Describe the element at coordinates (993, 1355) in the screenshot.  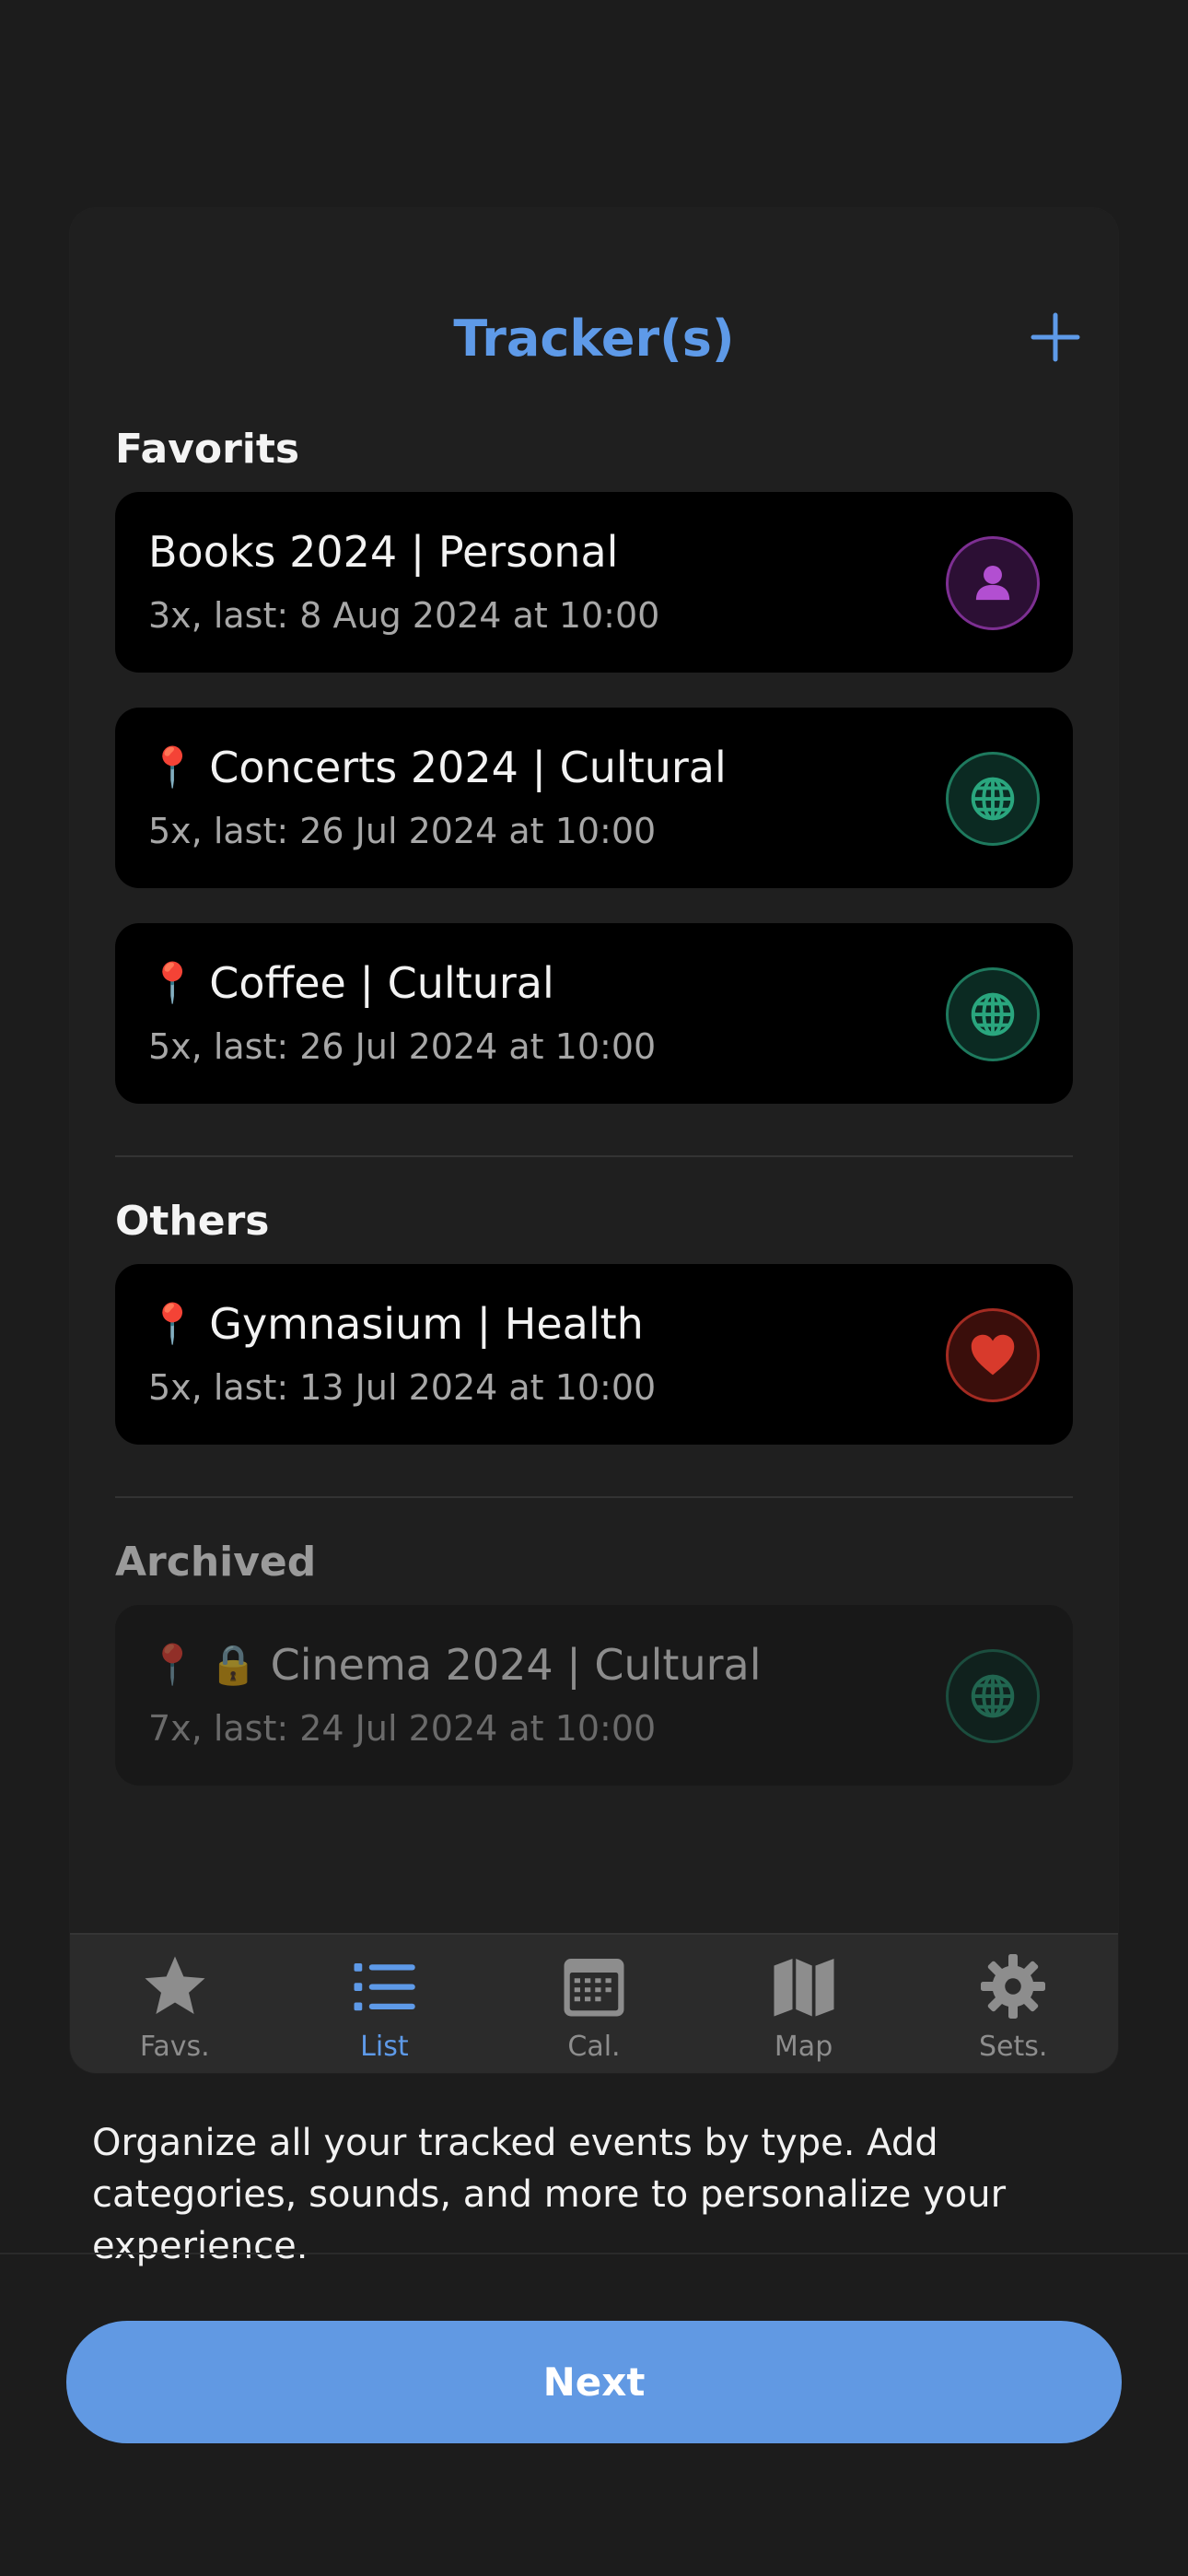
I see `heart-icon` at that location.